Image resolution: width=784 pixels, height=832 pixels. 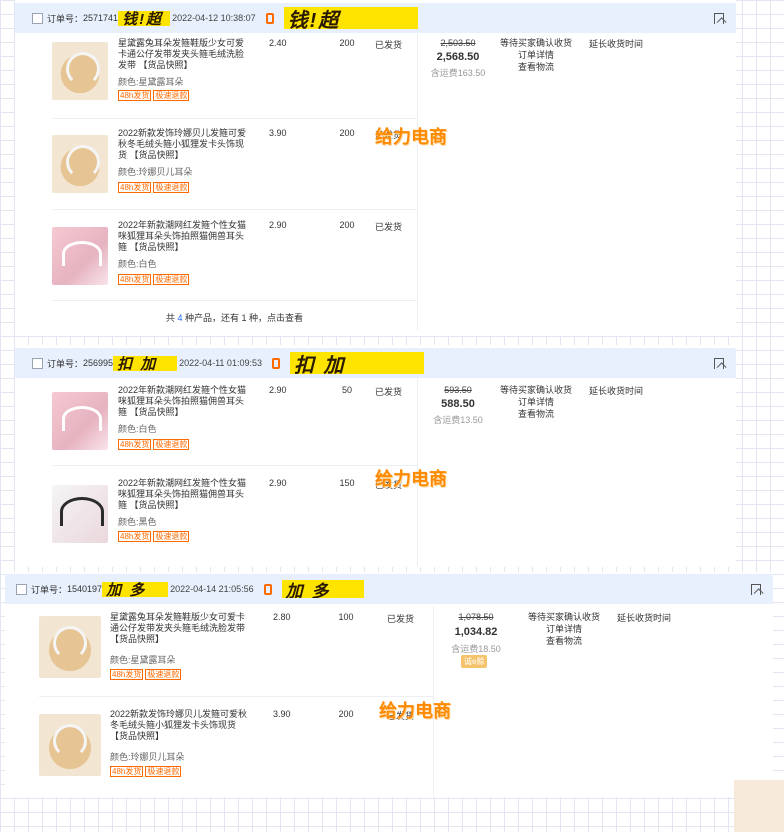 What do you see at coordinates (563, 617) in the screenshot?
I see `order-status: 等待买家确认收货` at bounding box center [563, 617].